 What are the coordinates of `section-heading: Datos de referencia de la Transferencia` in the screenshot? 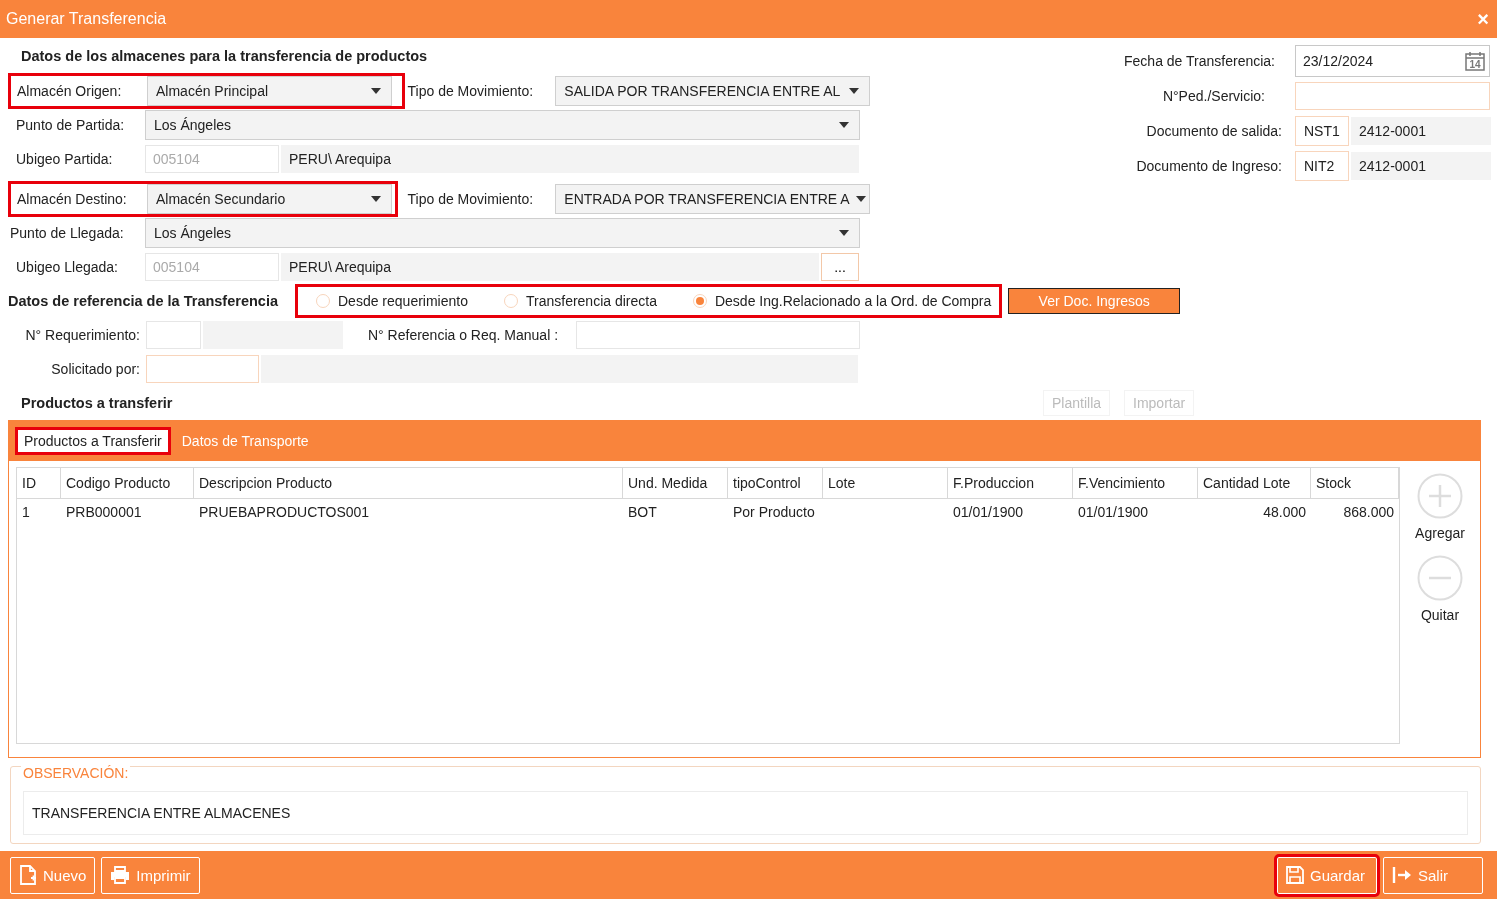 It's located at (143, 301).